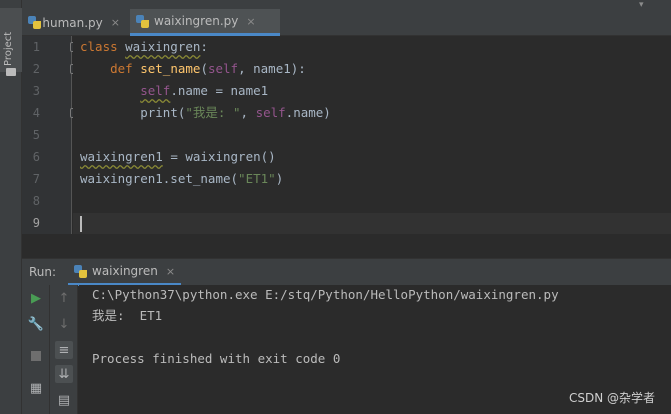 The image size is (671, 414). I want to click on watermark: CSDN @杂学者, so click(611, 398).